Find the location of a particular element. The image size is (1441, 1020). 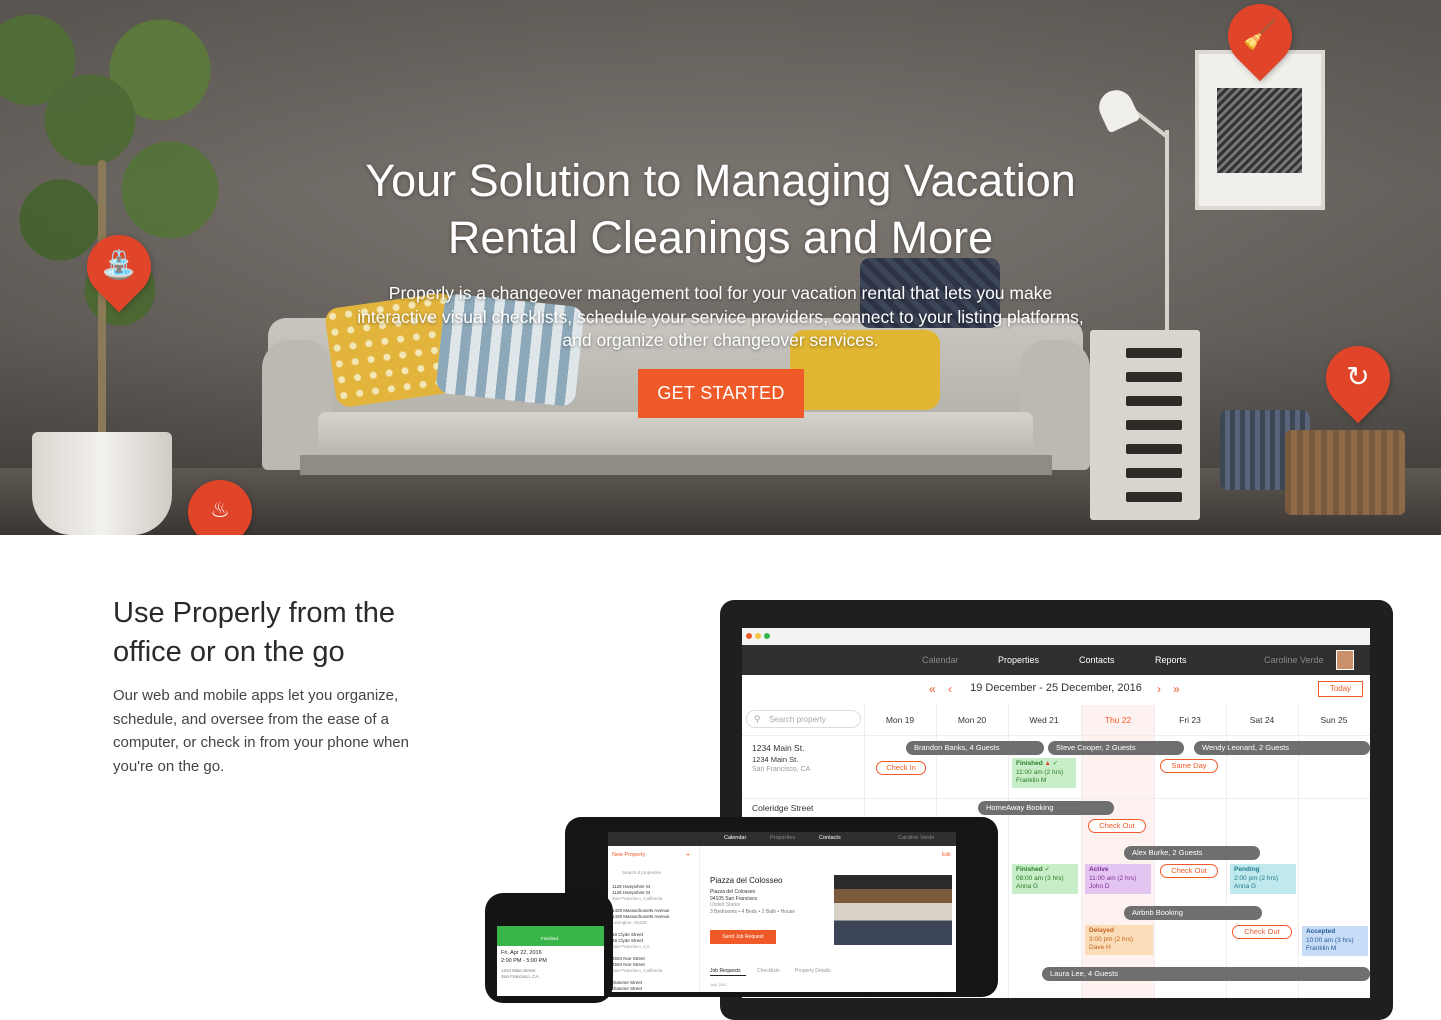

close-dot is located at coordinates (749, 636).